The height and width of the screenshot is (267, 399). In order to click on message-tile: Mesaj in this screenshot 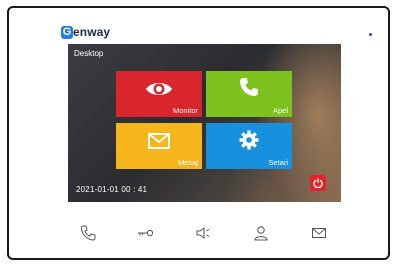, I will do `click(159, 146)`.